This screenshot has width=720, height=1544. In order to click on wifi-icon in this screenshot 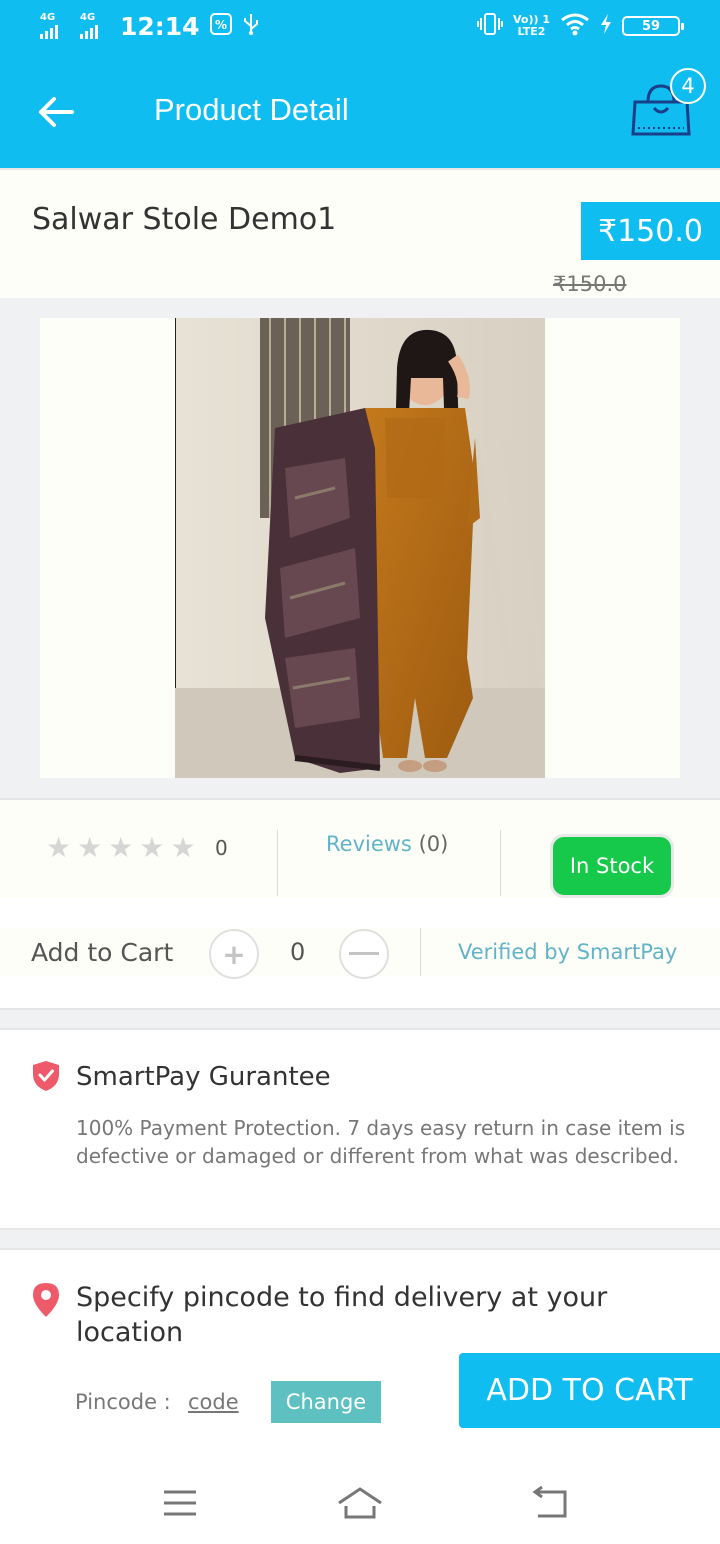, I will do `click(575, 26)`.